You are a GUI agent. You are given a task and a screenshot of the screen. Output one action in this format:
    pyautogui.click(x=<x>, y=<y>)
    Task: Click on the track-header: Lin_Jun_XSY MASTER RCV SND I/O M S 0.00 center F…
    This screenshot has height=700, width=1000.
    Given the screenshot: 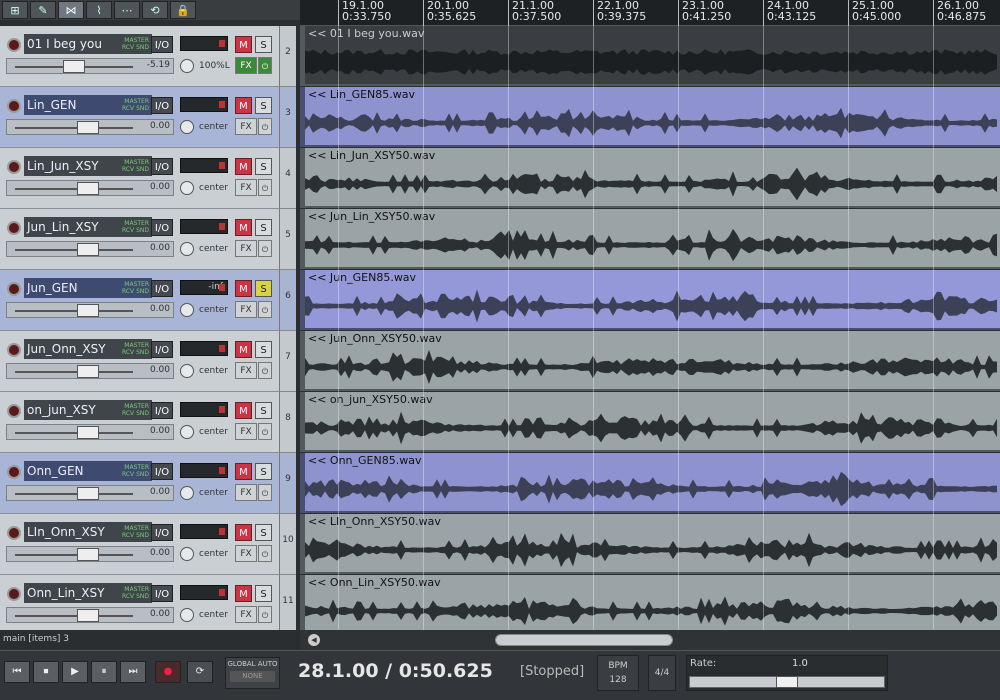 What is the action you would take?
    pyautogui.click(x=140, y=178)
    